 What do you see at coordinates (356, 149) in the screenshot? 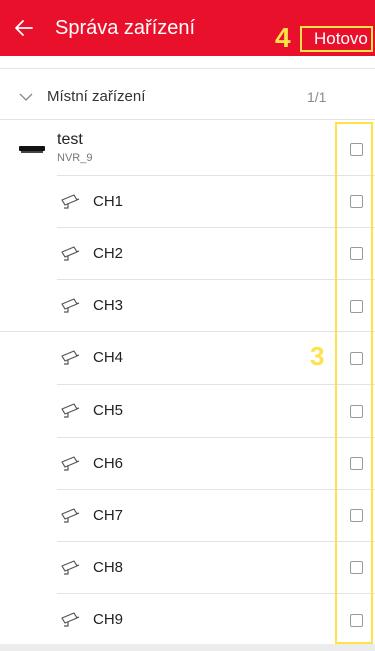
I see `device-checkbox` at bounding box center [356, 149].